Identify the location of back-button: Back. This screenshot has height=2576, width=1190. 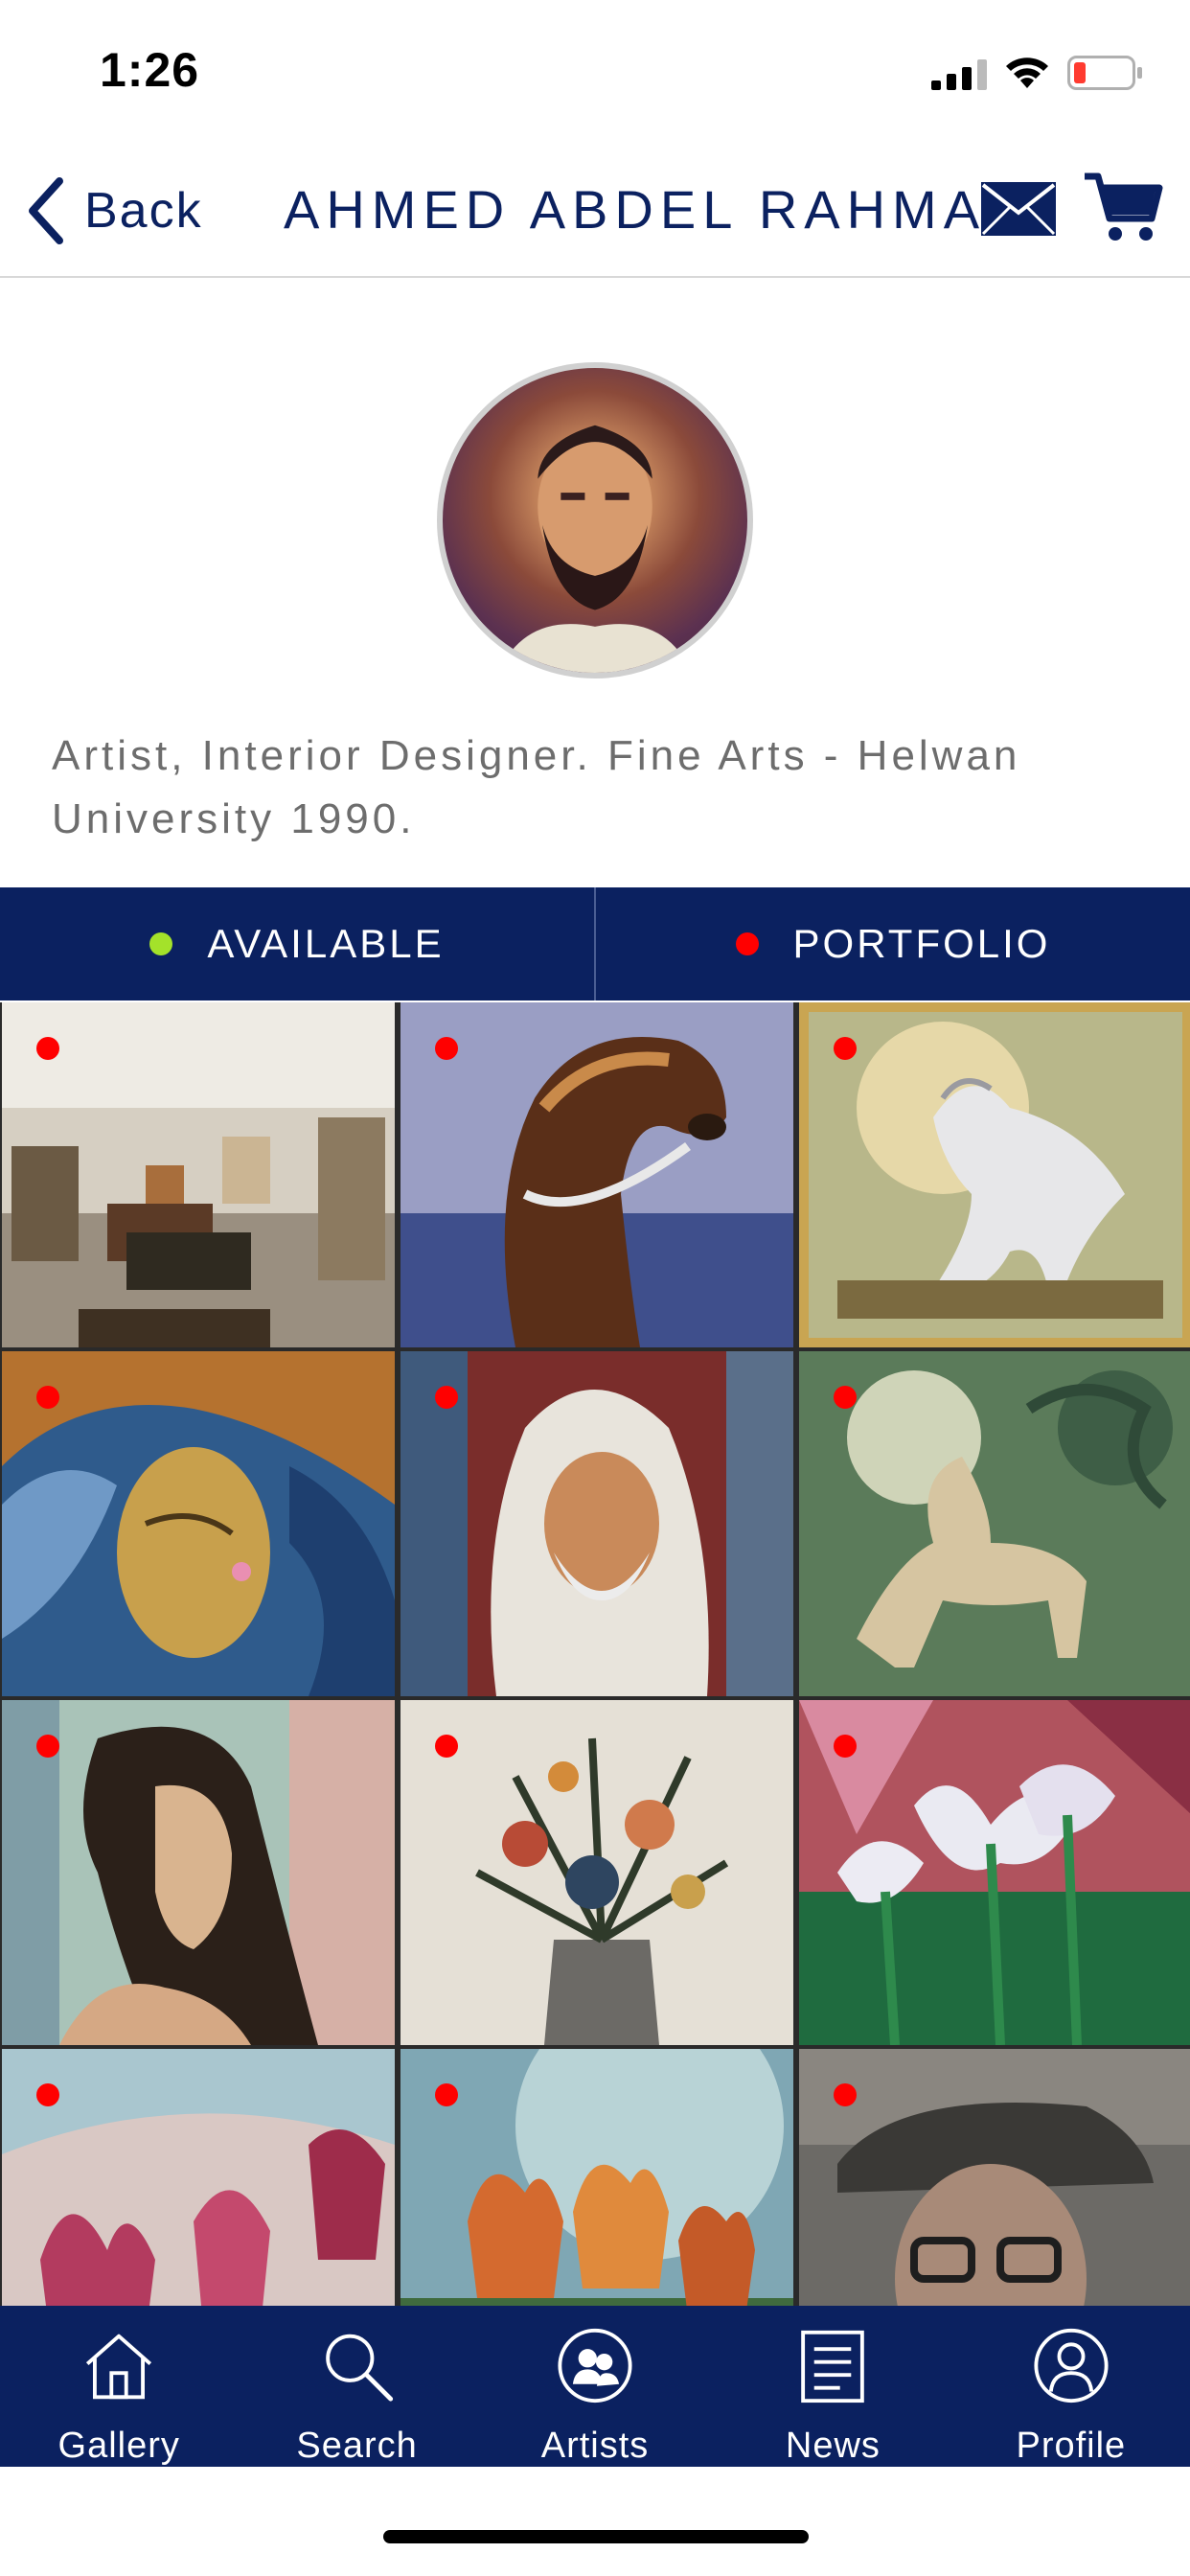
(114, 210).